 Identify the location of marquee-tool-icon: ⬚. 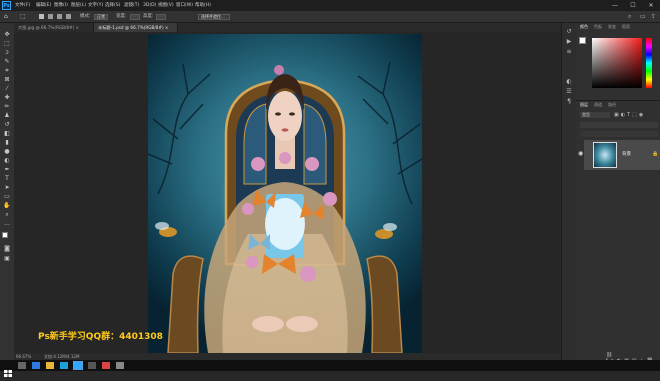
(7, 43).